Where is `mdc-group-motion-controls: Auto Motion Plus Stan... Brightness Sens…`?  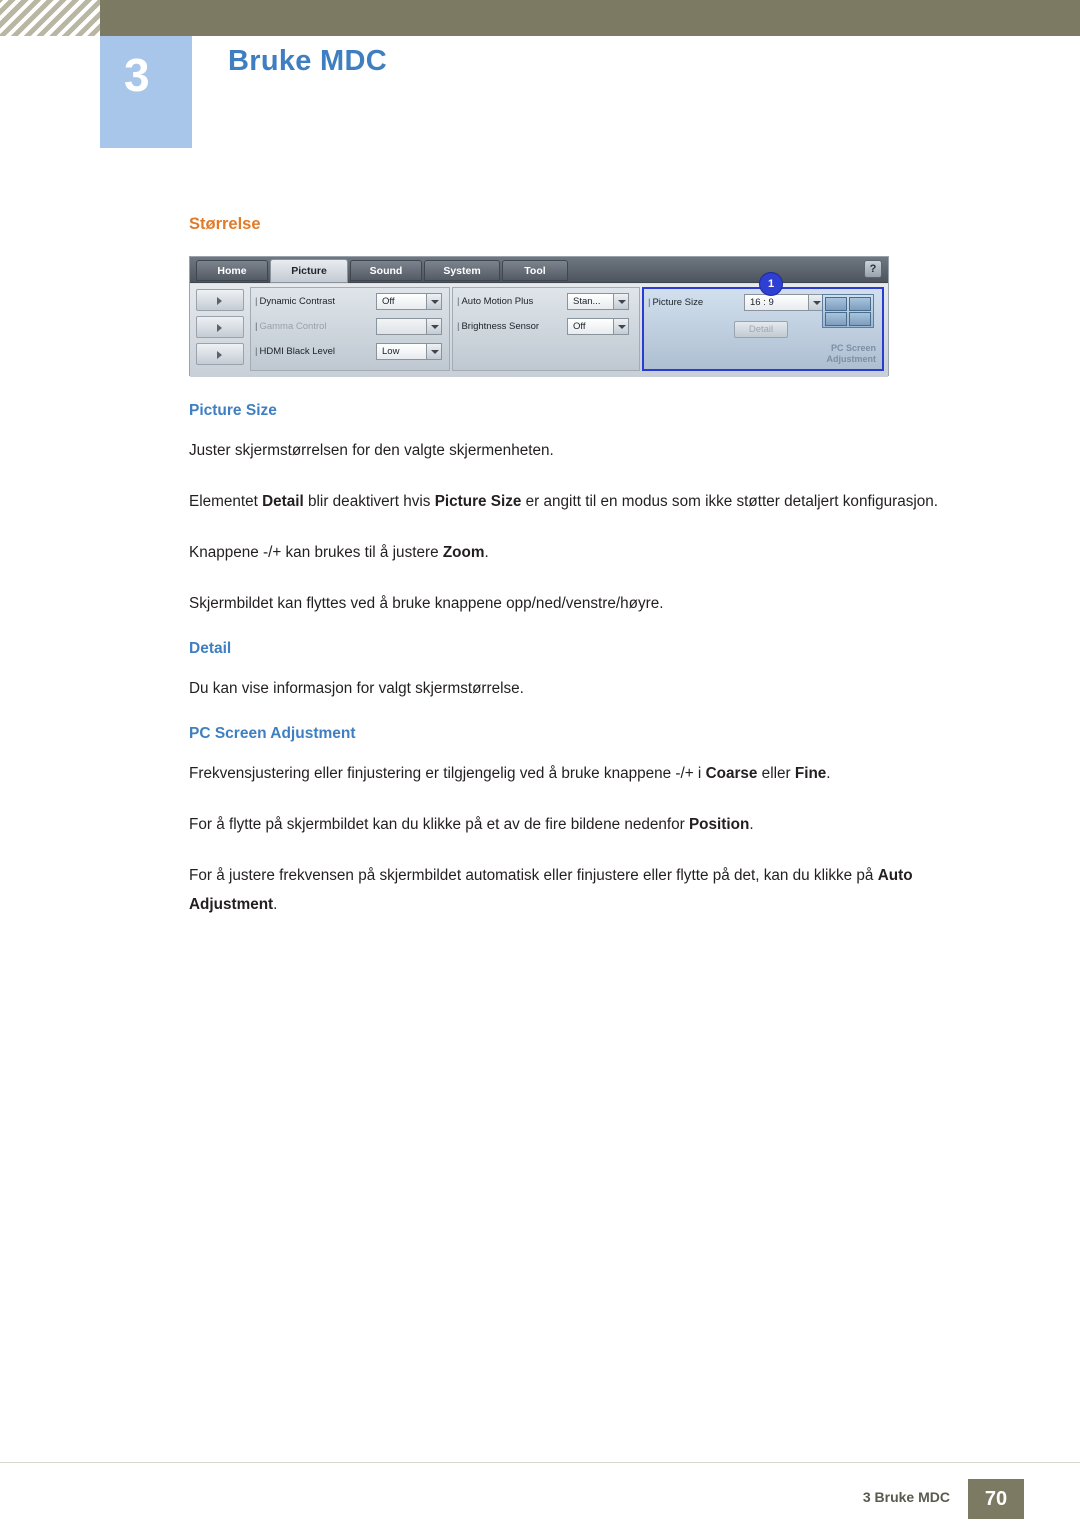 mdc-group-motion-controls: Auto Motion Plus Stan... Brightness Sens… is located at coordinates (546, 329).